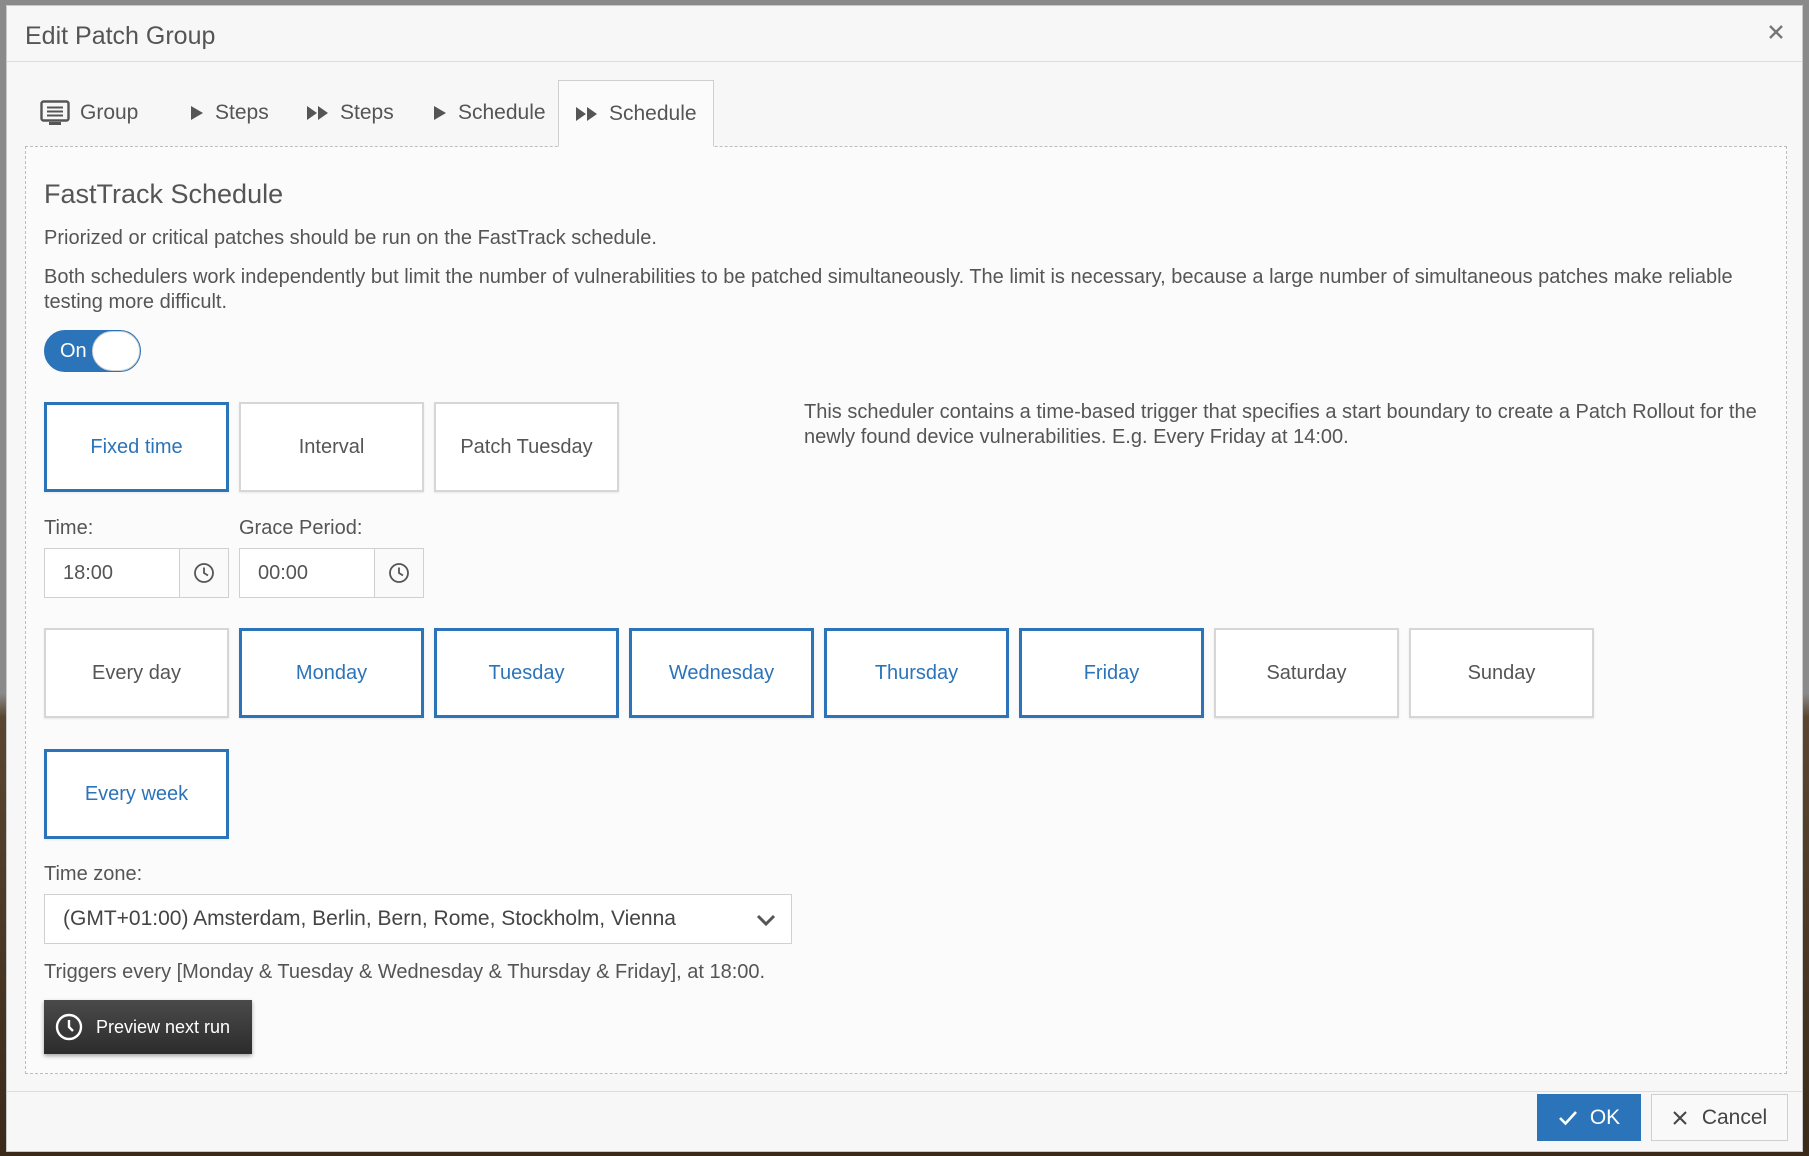 This screenshot has height=1156, width=1809. Describe the element at coordinates (904, 113) in the screenshot. I see `tab-bar: Group Steps Steps Schedule Schedule` at that location.